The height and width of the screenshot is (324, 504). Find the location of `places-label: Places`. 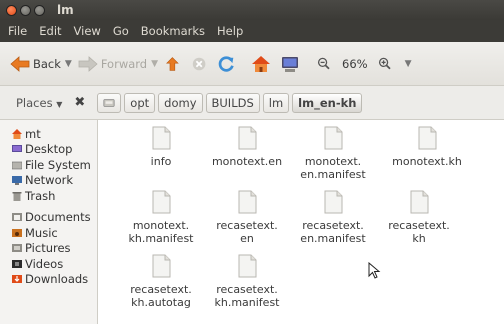

places-label: Places is located at coordinates (34, 102).